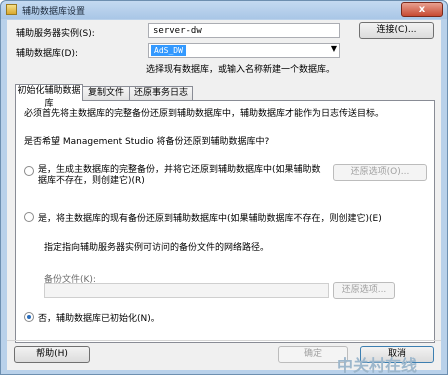 The image size is (448, 376). What do you see at coordinates (99, 317) in the screenshot?
I see `option-already-initialized-label: 否，辅助数据库已初始化(N)。` at bounding box center [99, 317].